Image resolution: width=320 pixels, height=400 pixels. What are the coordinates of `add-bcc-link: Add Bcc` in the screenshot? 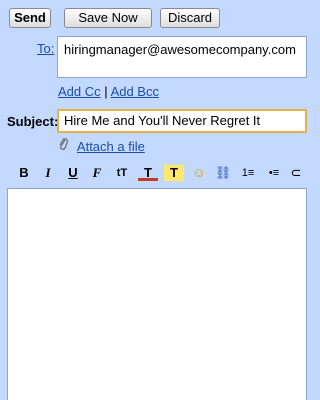 It's located at (135, 91).